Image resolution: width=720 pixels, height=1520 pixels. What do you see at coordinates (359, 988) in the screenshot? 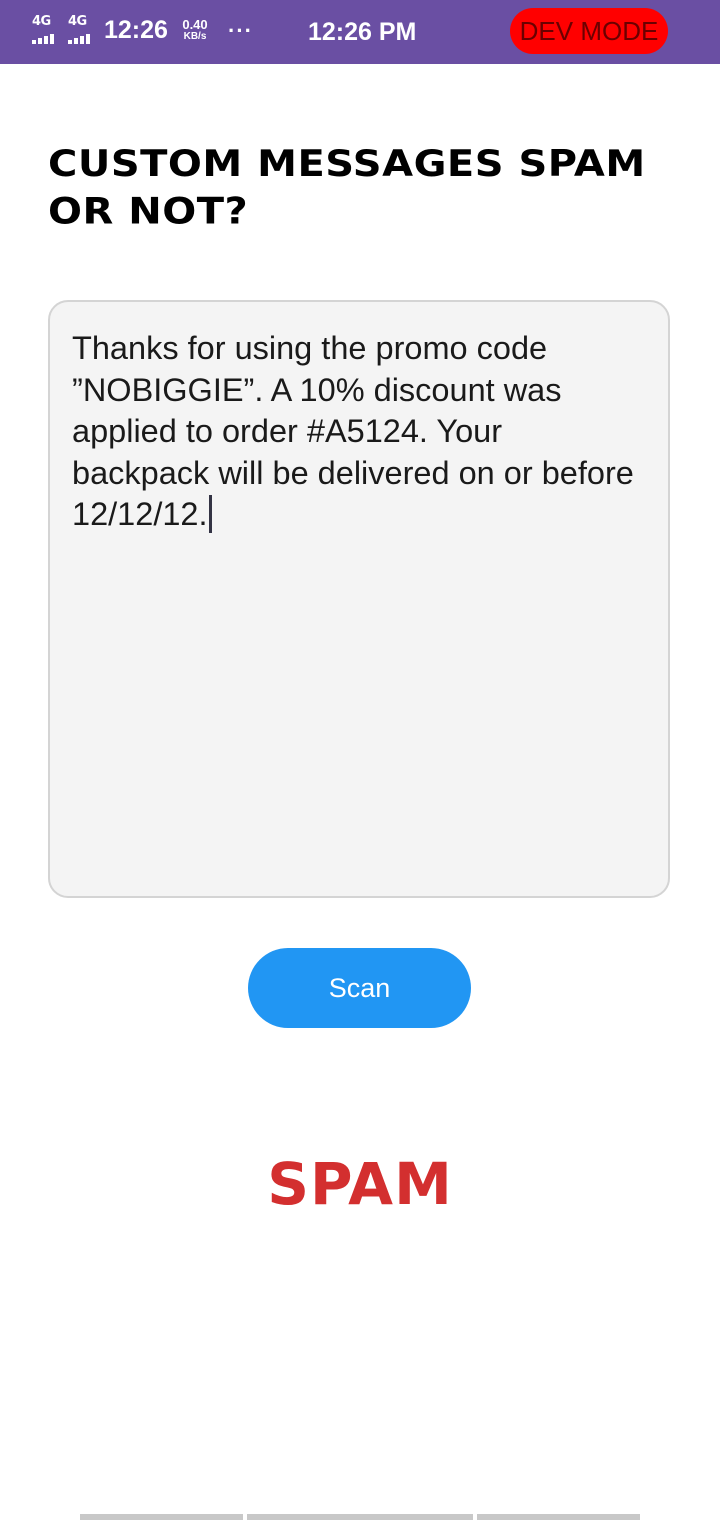
I see `scan-button: Scan` at bounding box center [359, 988].